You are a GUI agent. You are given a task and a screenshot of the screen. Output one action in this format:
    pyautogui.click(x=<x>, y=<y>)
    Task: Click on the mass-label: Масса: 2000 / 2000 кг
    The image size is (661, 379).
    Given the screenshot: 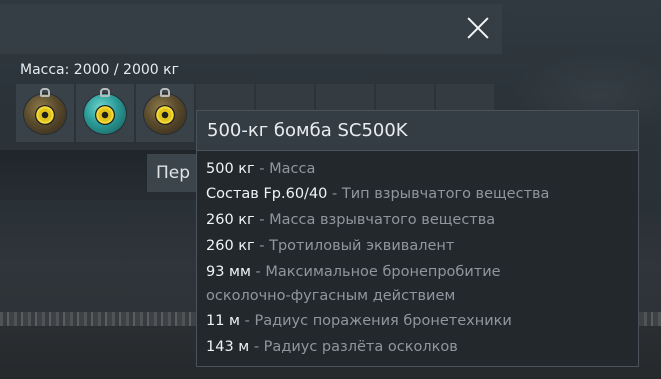 What is the action you would take?
    pyautogui.click(x=99, y=70)
    